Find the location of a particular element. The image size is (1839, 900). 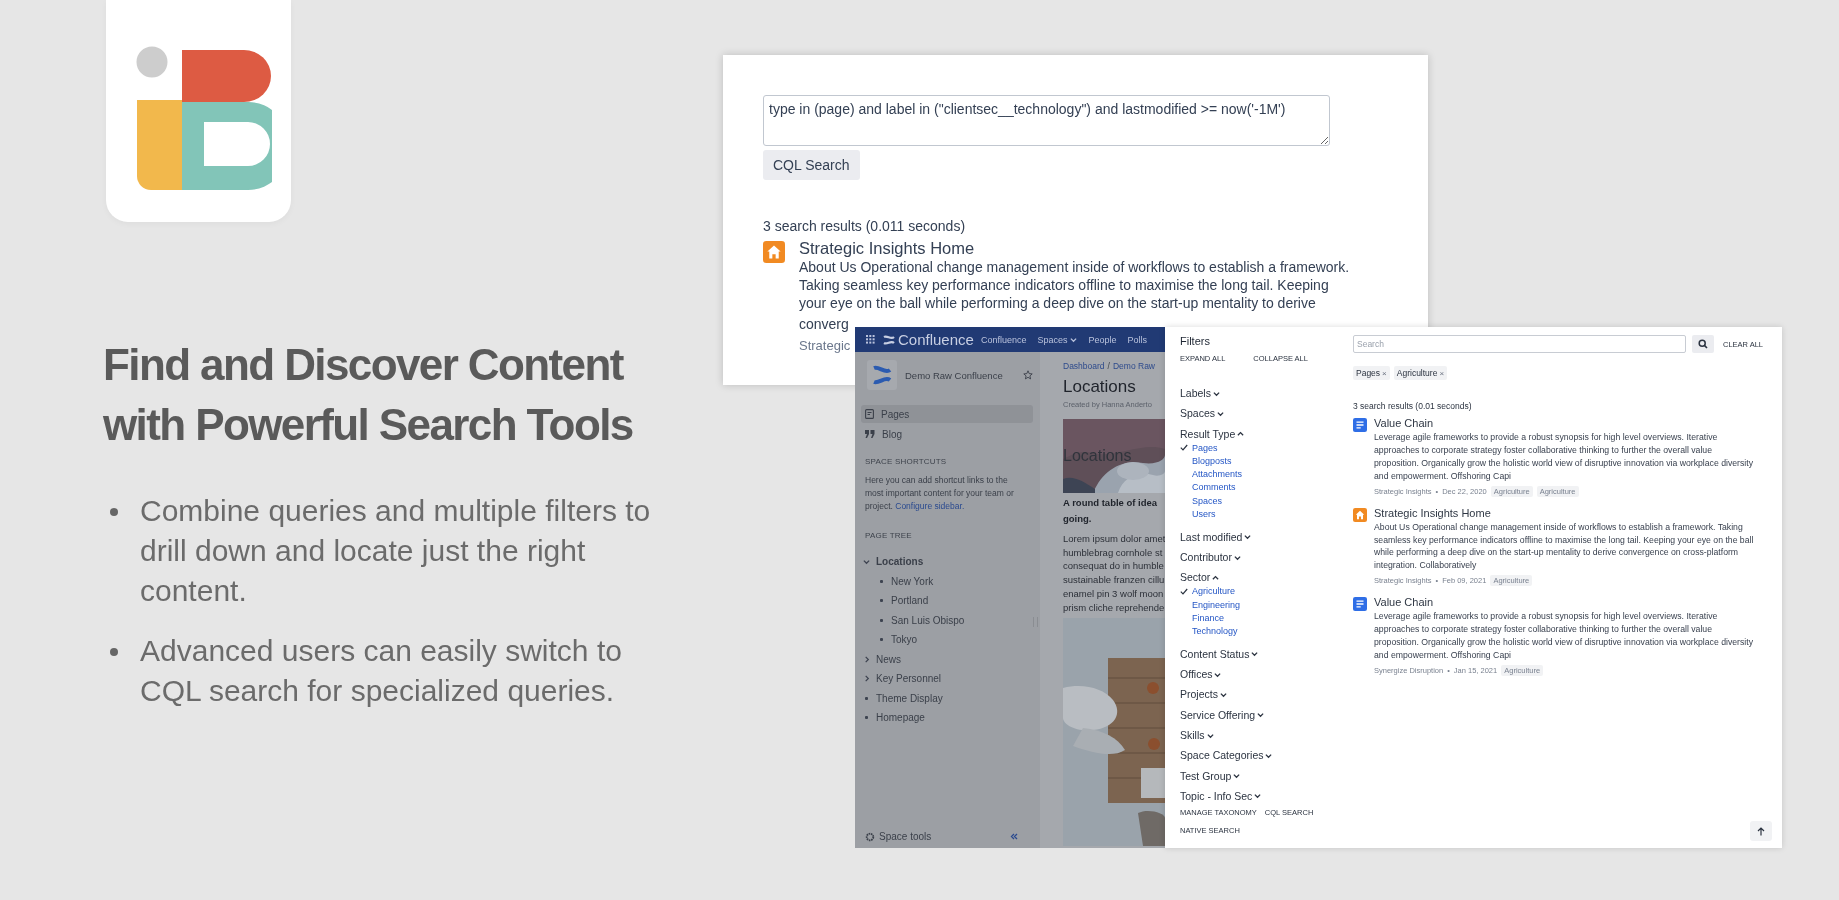

nav-link: Spaces is located at coordinates (1057, 339).